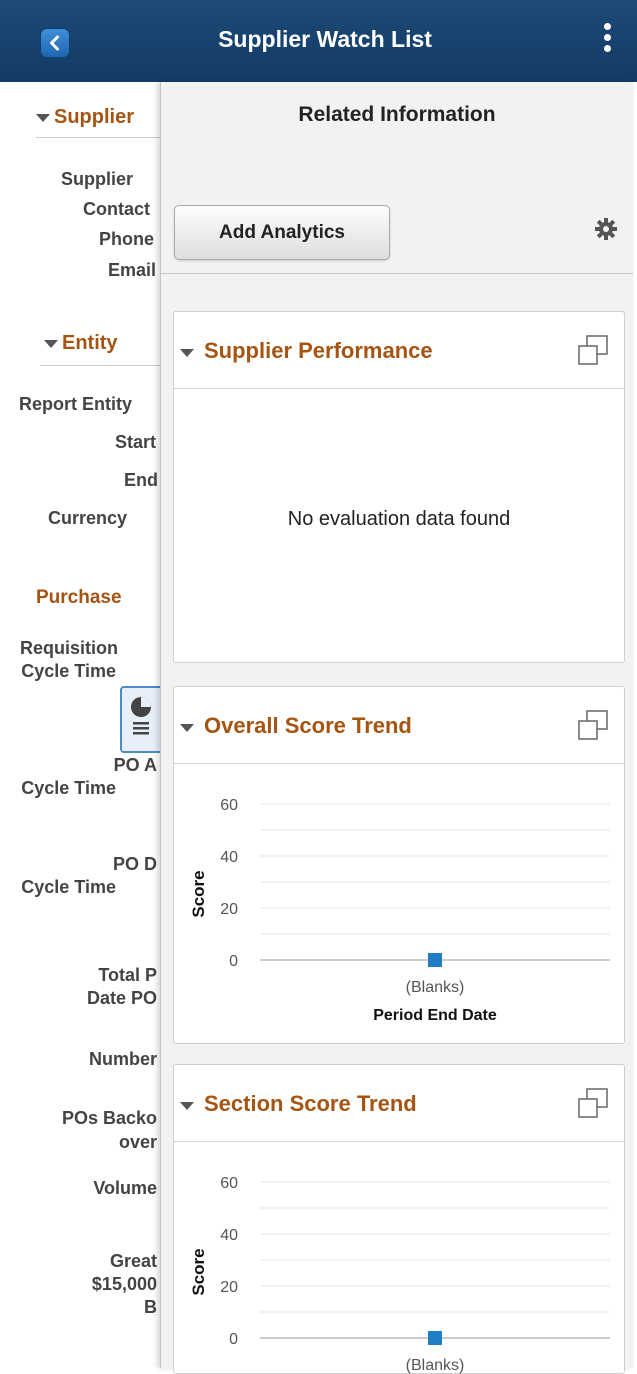  I want to click on section-purchase-header: Purchase, so click(79, 598).